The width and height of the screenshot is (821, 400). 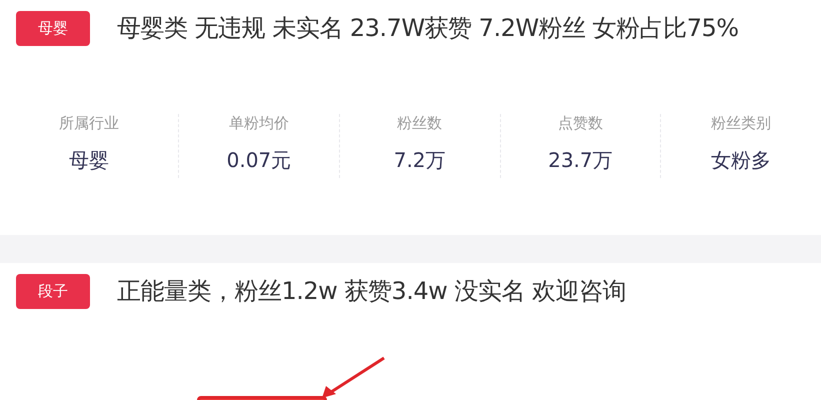 What do you see at coordinates (580, 160) in the screenshot?
I see `stat-value: 23.7万` at bounding box center [580, 160].